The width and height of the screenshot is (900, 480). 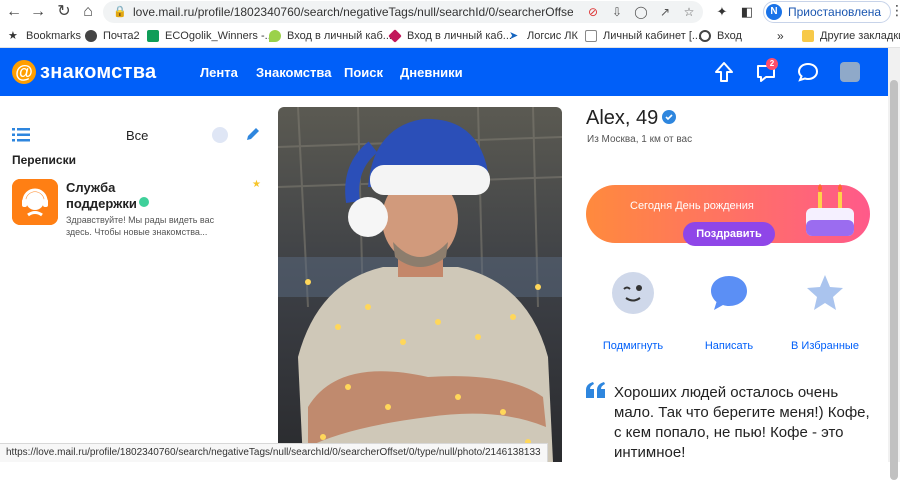 I want to click on search-icon, so click(x=705, y=36).